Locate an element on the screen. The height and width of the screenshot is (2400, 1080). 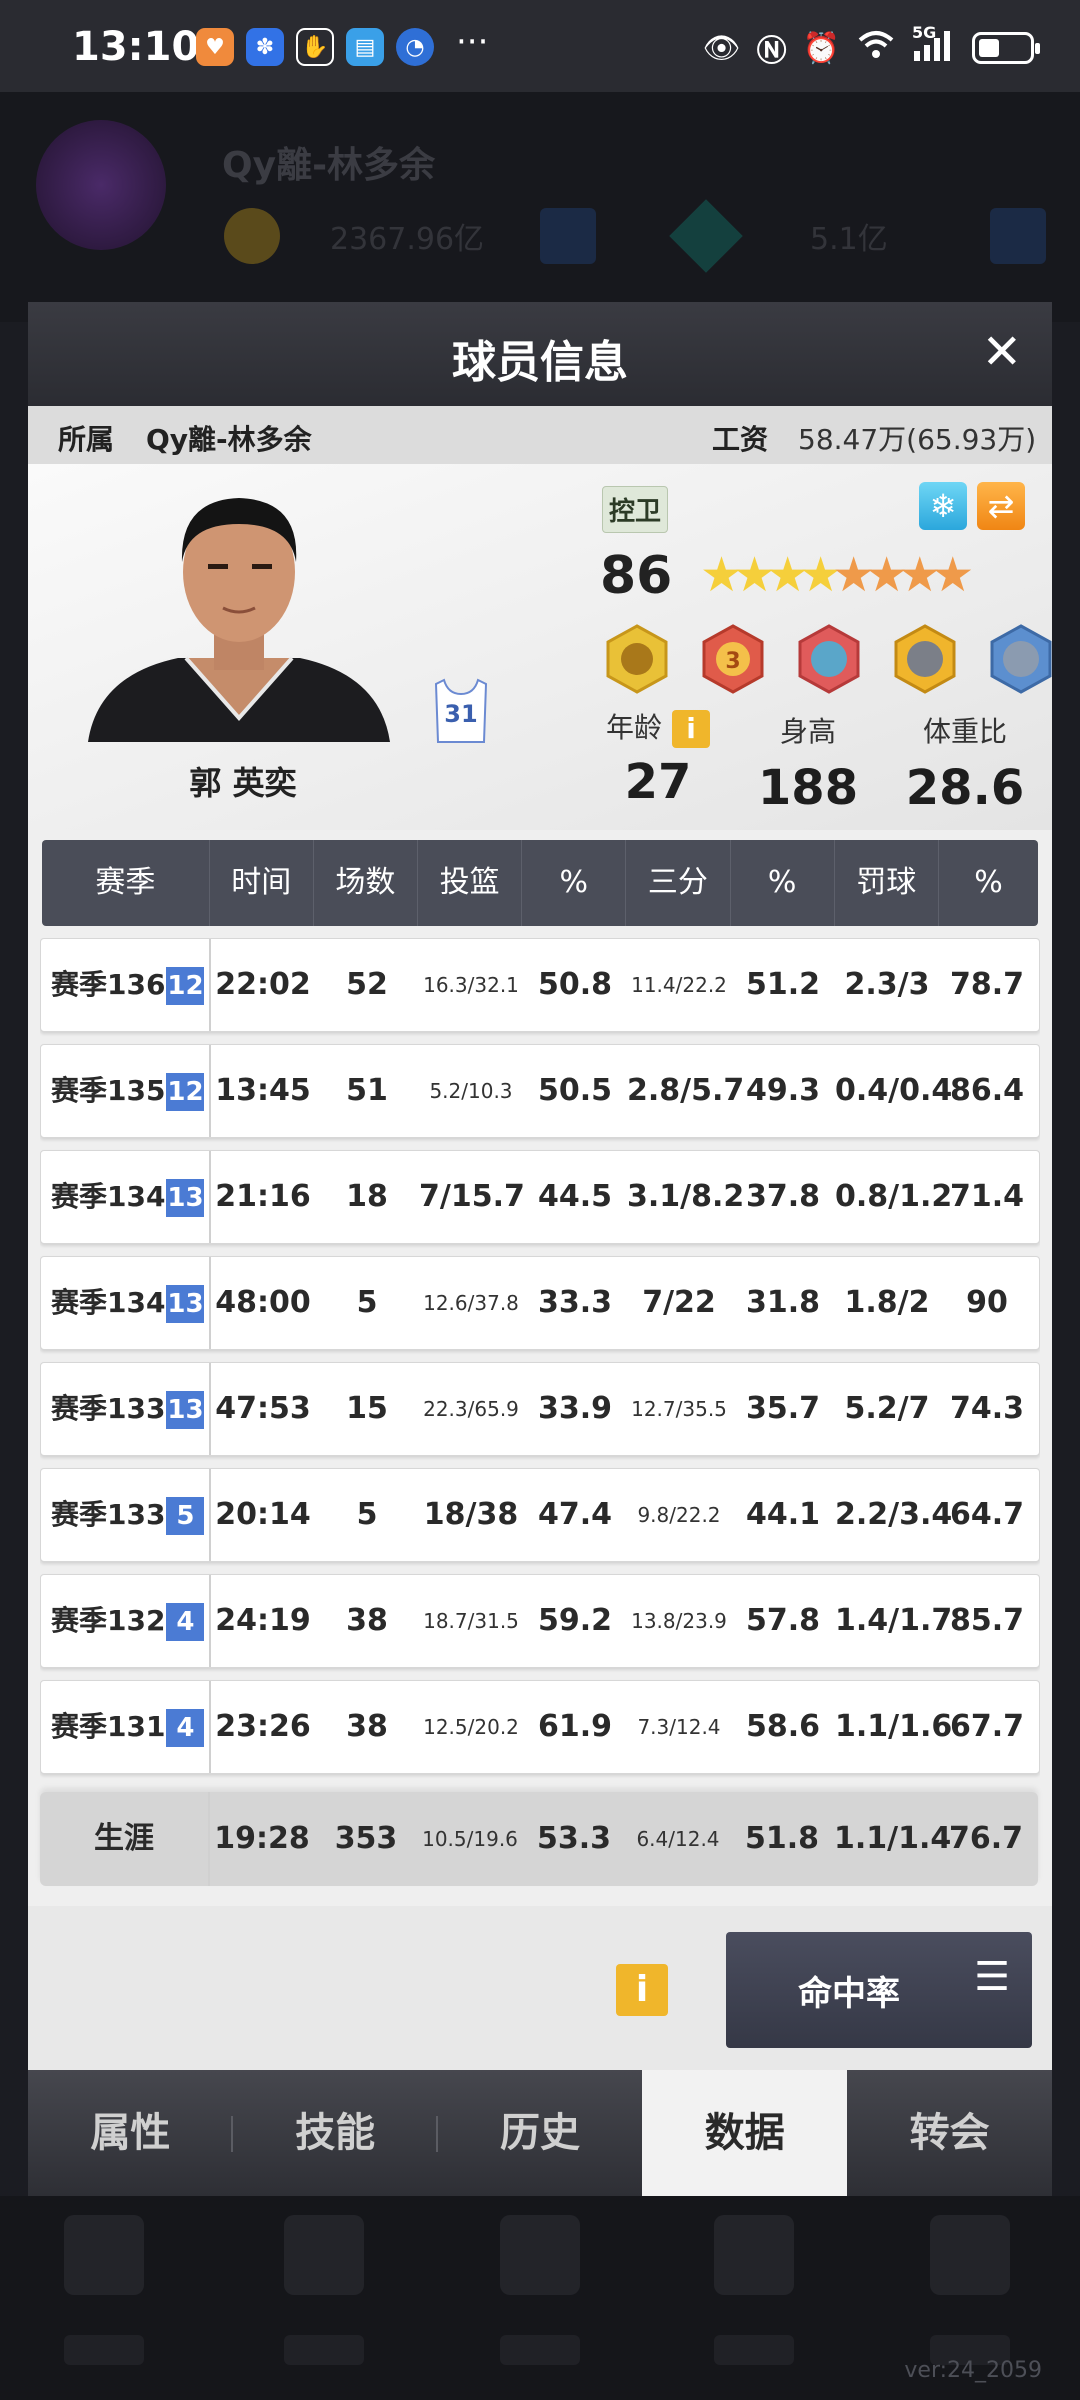
tab-attributes: 属性 is located at coordinates (130, 2133).